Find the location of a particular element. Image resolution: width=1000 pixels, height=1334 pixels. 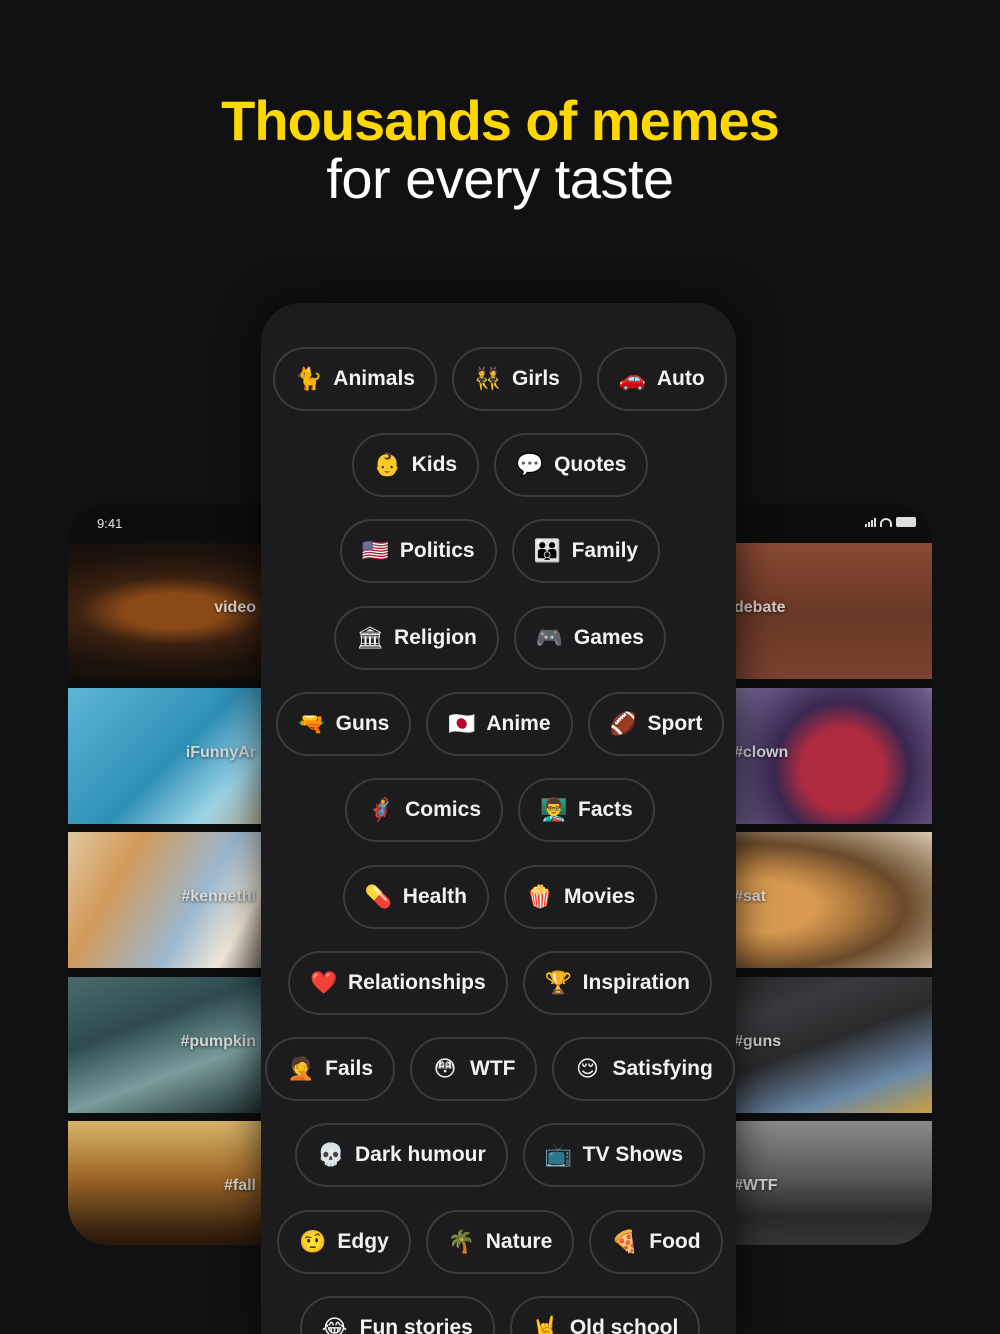

category-emoji-icon: 🤨 is located at coordinates (313, 1241).